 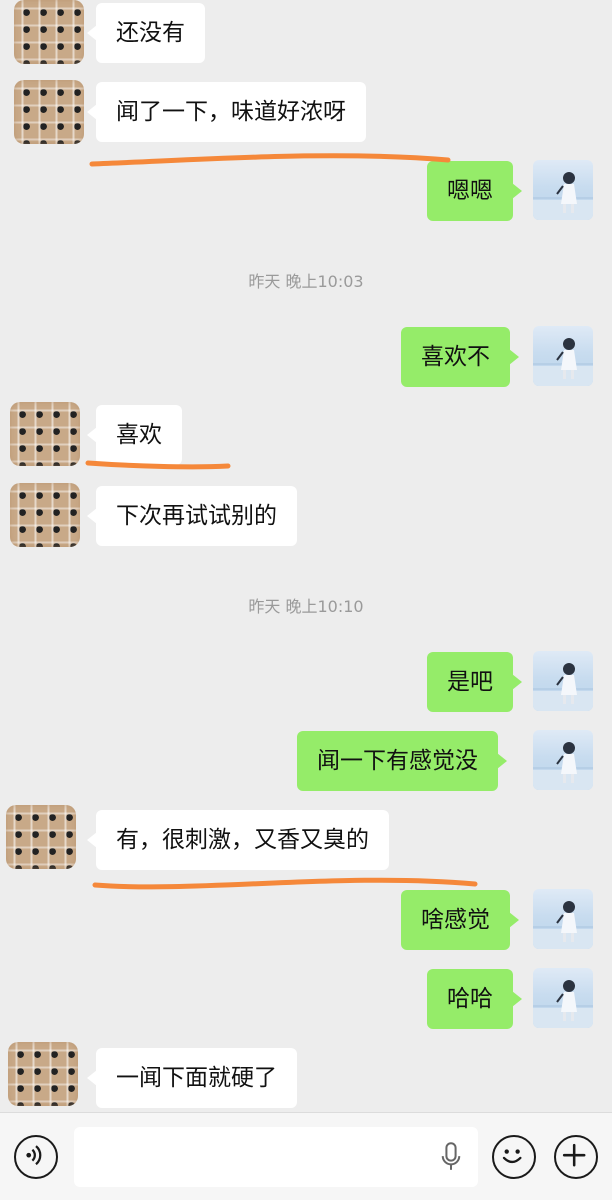 I want to click on message-bubble-sent: 闻一下有感觉没, so click(x=402, y=761).